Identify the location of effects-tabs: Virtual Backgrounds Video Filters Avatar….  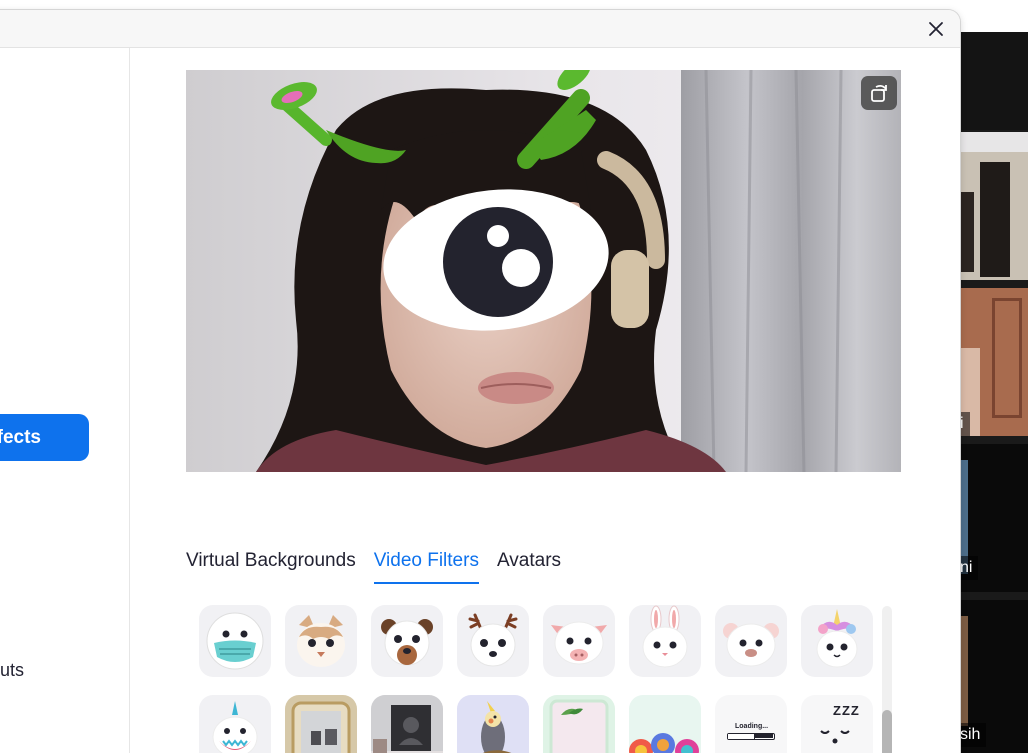
(373, 567).